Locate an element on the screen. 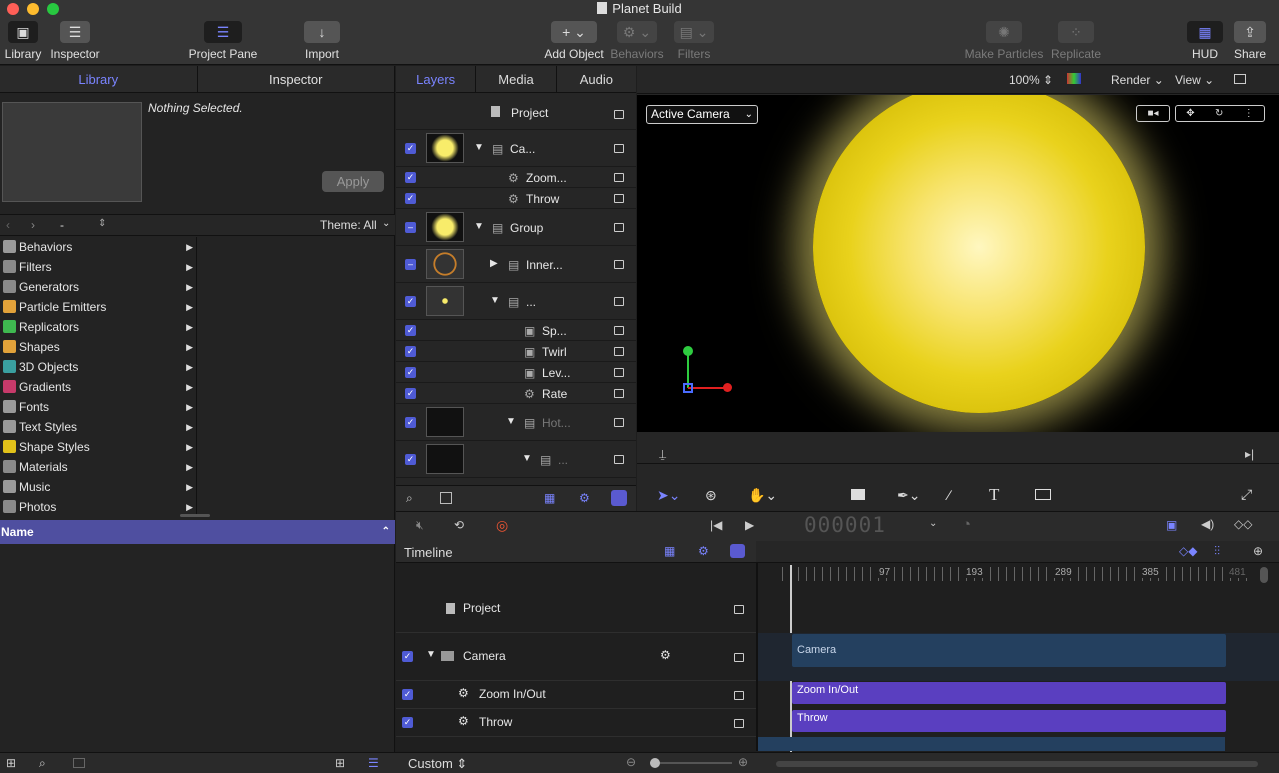  camera-tools: ✥ ↻ ⋮ is located at coordinates (1220, 113).